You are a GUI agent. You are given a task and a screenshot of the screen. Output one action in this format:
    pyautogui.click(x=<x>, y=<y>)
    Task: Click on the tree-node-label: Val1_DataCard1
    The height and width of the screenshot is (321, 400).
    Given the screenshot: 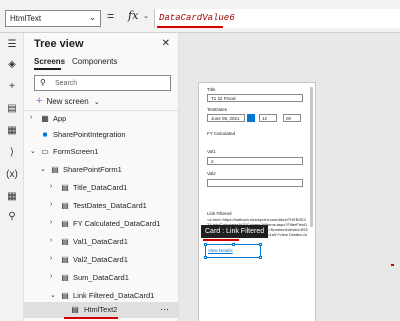 What is the action you would take?
    pyautogui.click(x=100, y=241)
    